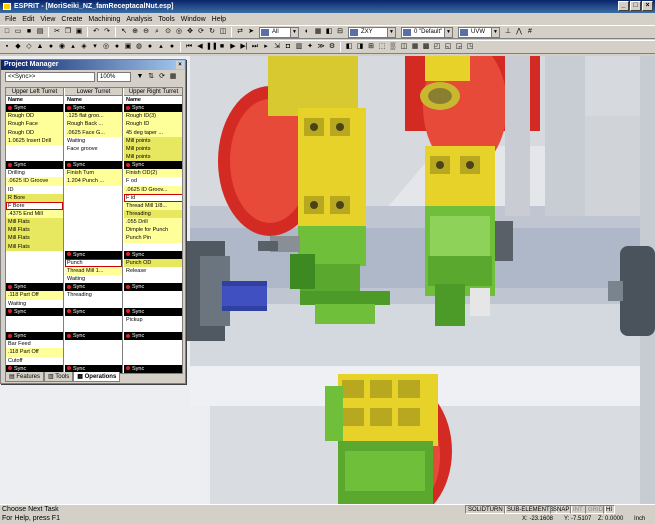  What do you see at coordinates (219, 19) in the screenshot?
I see `menu-help: Help` at bounding box center [219, 19].